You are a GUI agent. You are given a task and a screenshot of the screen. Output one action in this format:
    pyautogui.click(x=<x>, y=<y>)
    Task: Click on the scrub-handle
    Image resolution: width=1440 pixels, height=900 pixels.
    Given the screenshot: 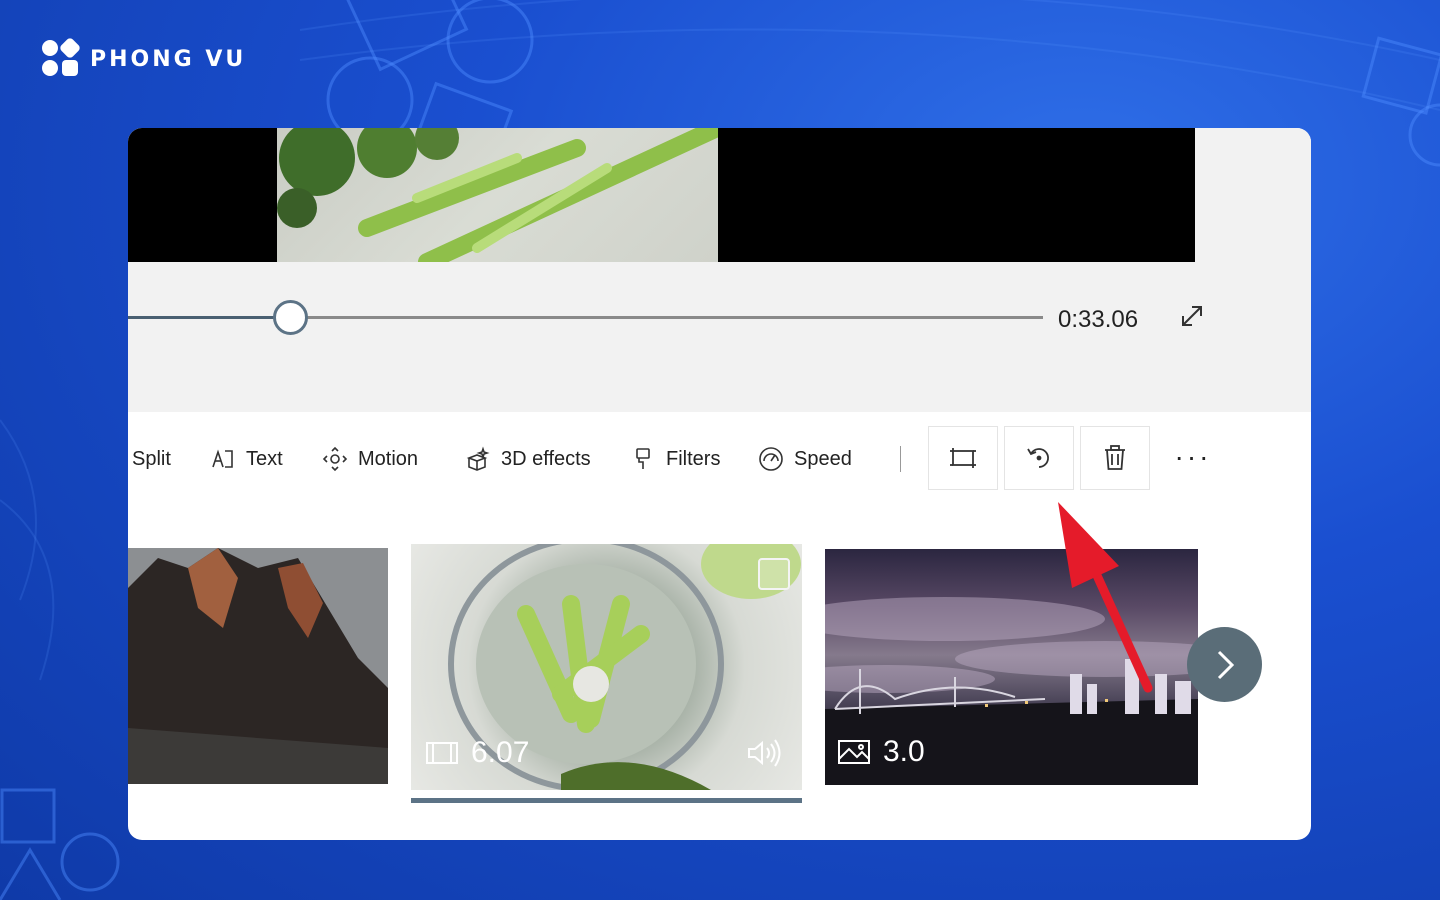 What is the action you would take?
    pyautogui.click(x=290, y=317)
    